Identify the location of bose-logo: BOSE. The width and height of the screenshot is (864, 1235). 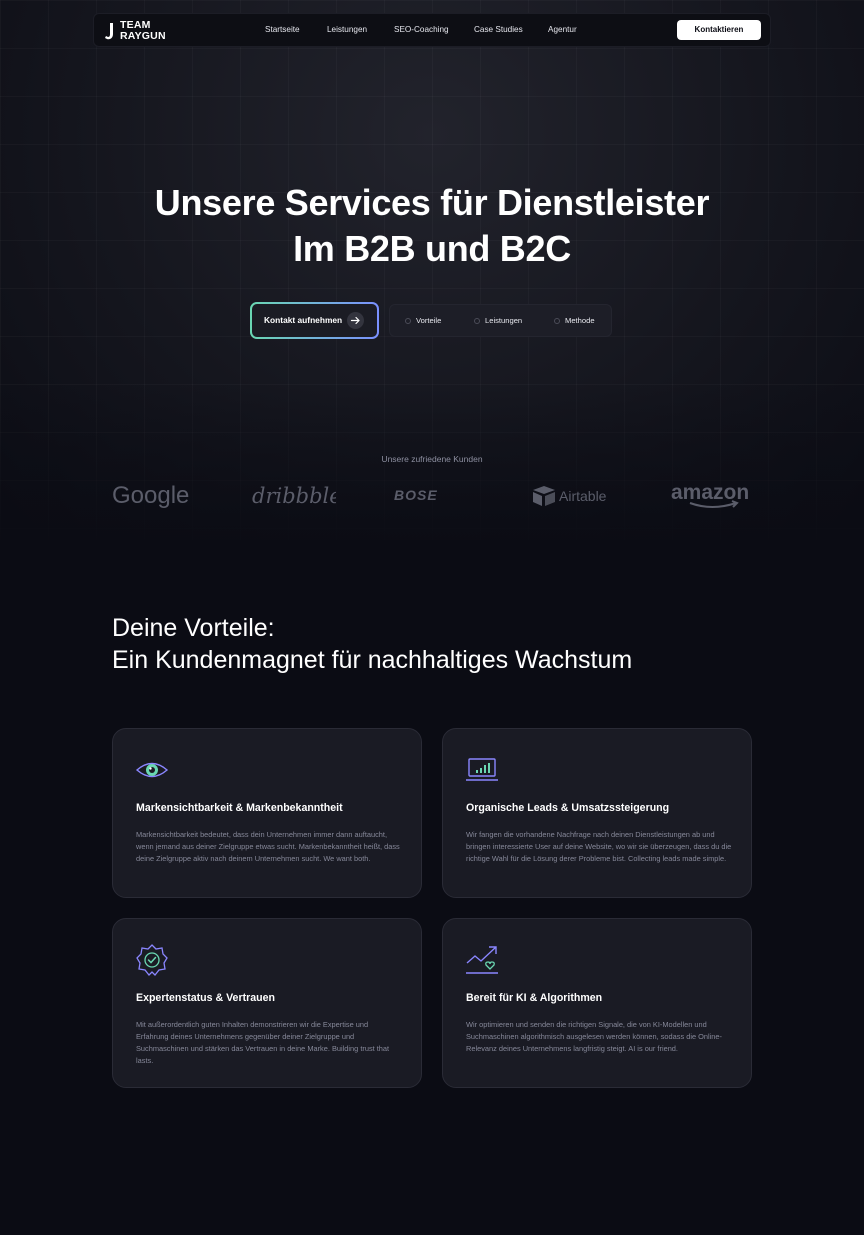
(416, 495).